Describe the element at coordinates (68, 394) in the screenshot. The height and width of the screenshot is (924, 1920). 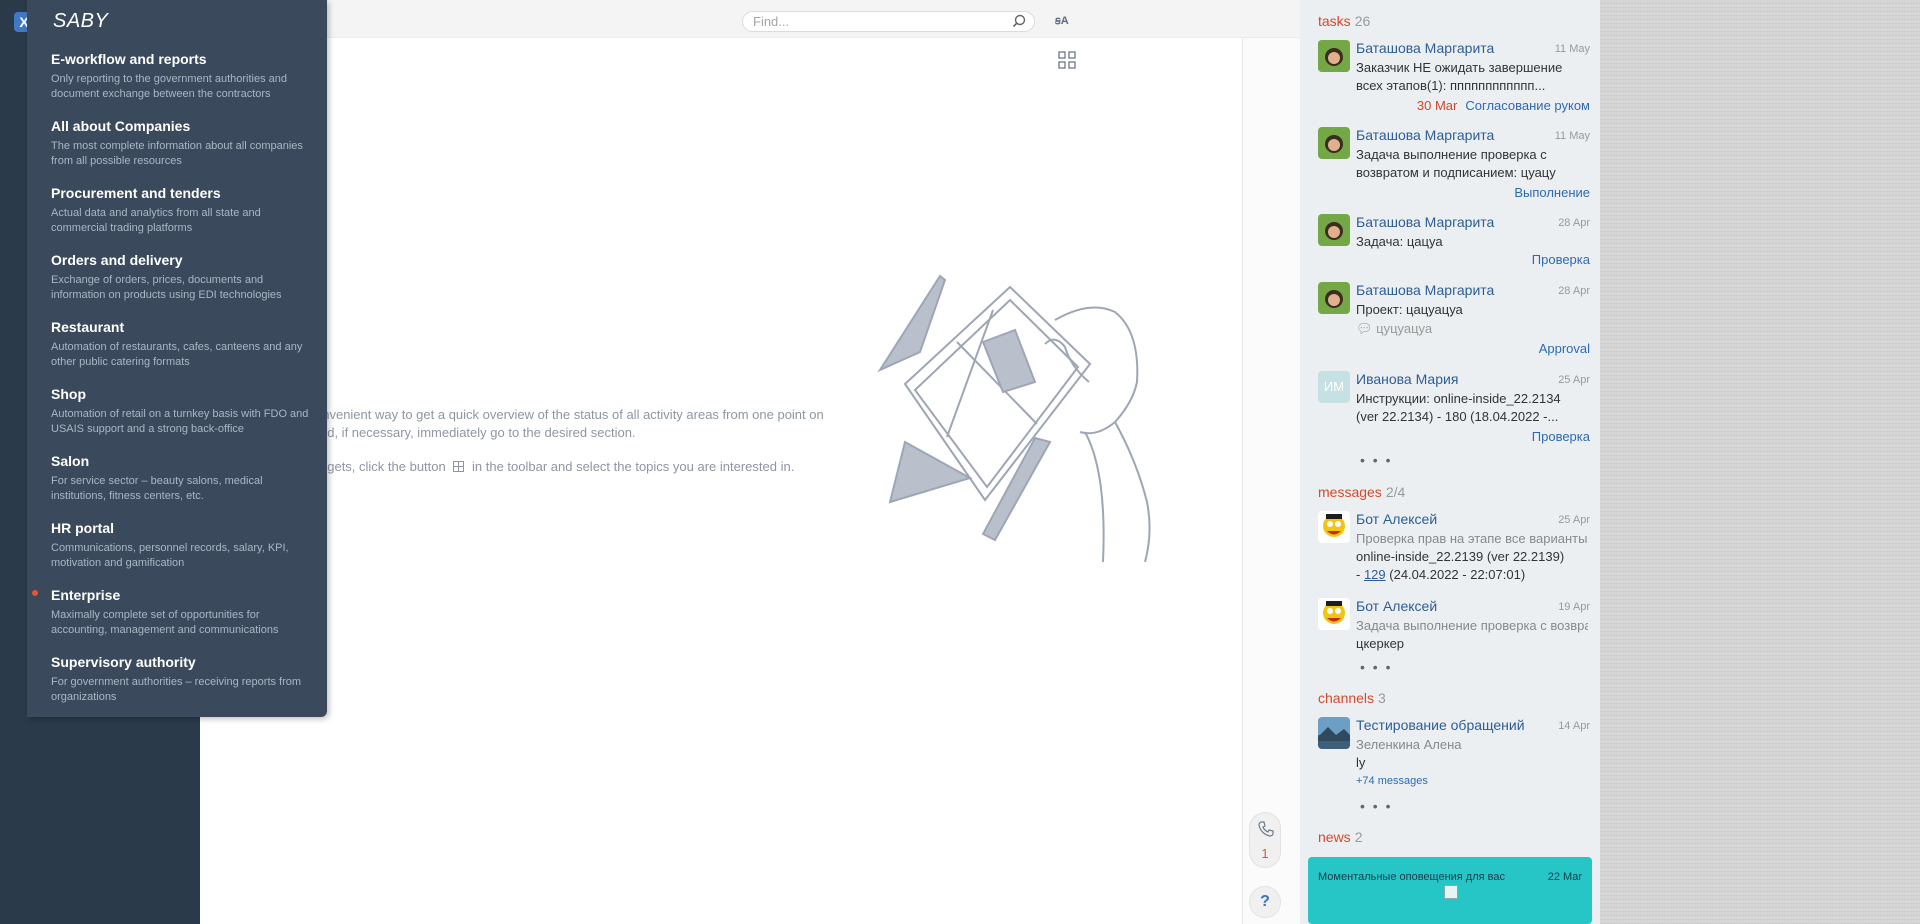
I see `menu-item-title: Shop` at that location.